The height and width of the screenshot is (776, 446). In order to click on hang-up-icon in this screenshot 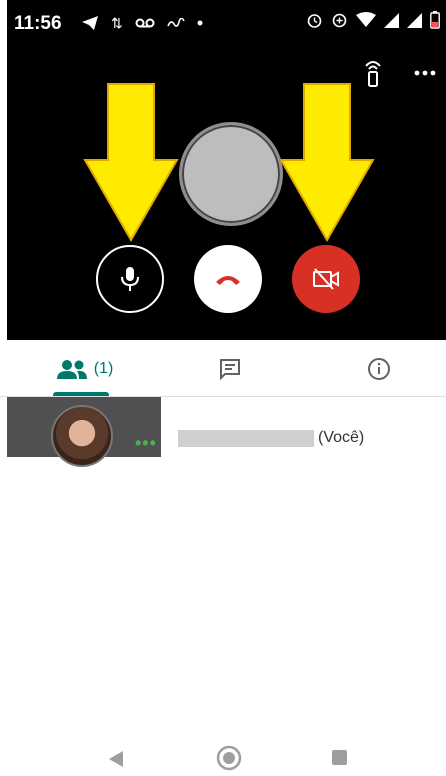, I will do `click(228, 280)`.